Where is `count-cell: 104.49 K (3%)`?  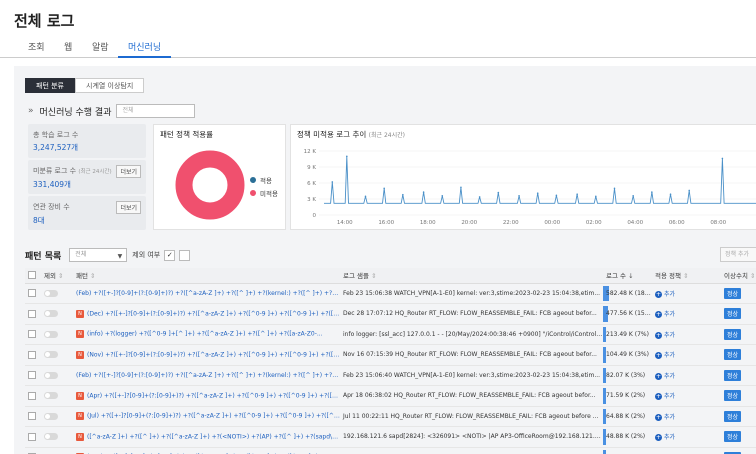
count-cell: 104.49 K (3%) is located at coordinates (627, 355).